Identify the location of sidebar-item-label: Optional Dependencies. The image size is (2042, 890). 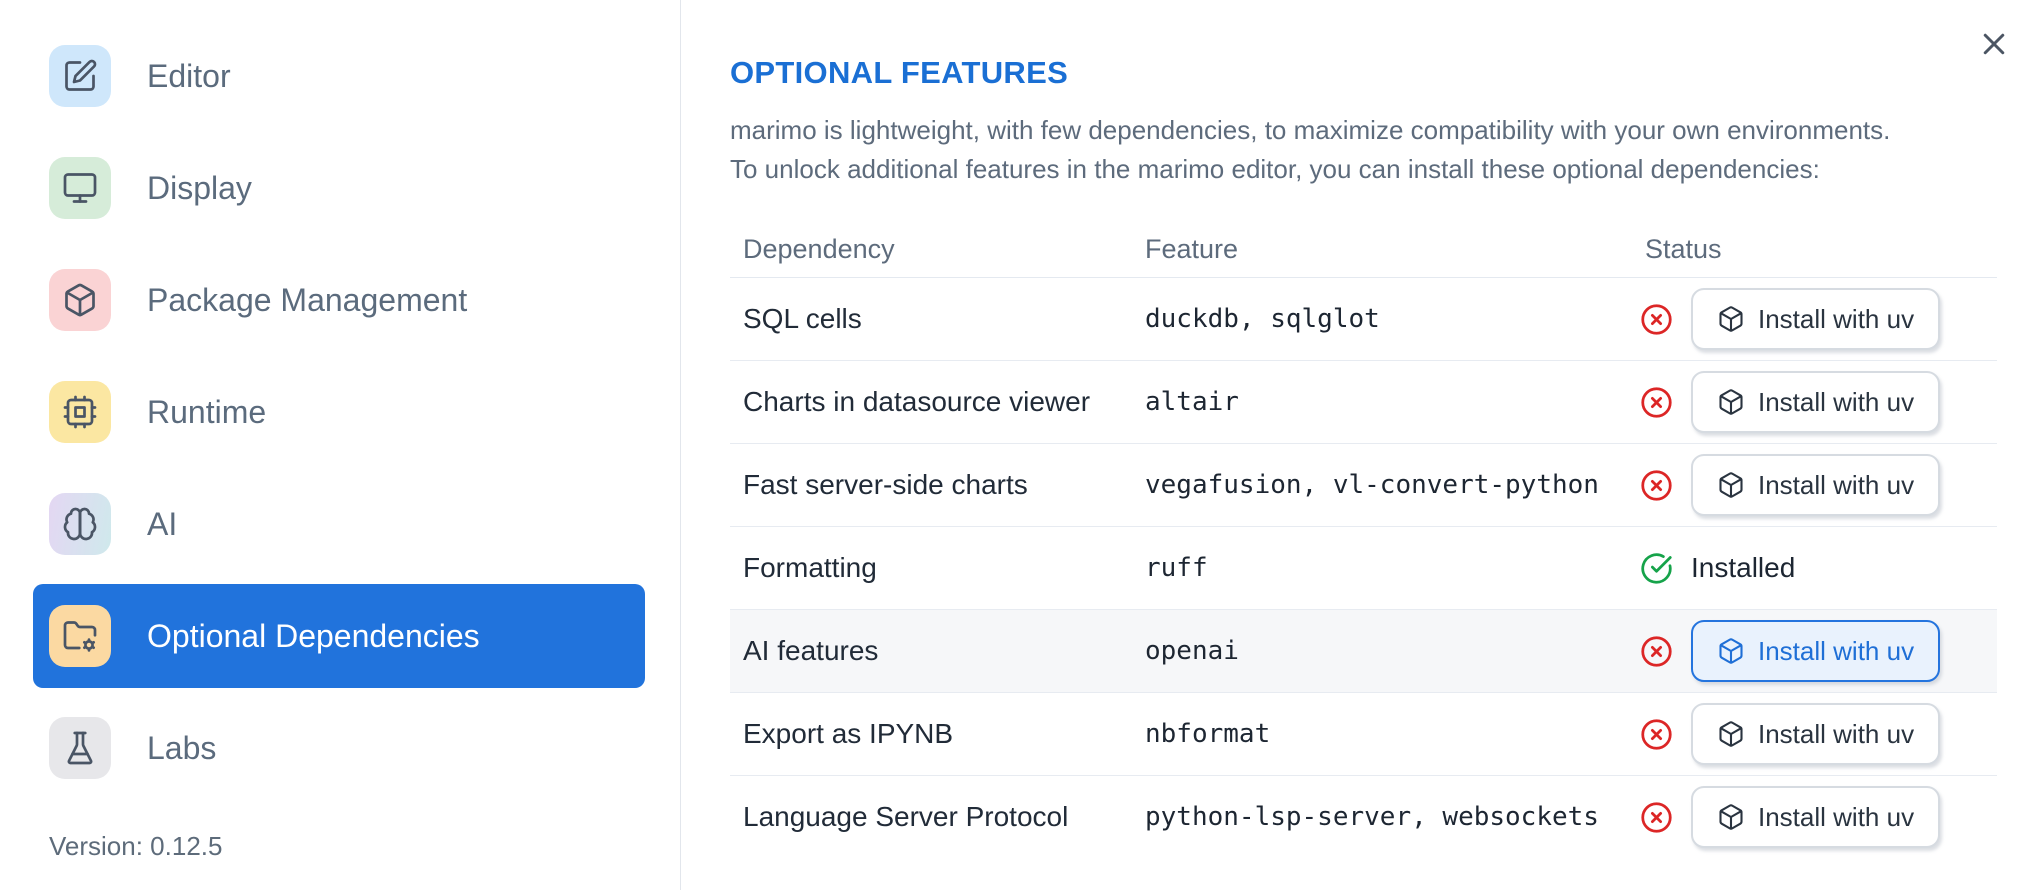
(313, 635).